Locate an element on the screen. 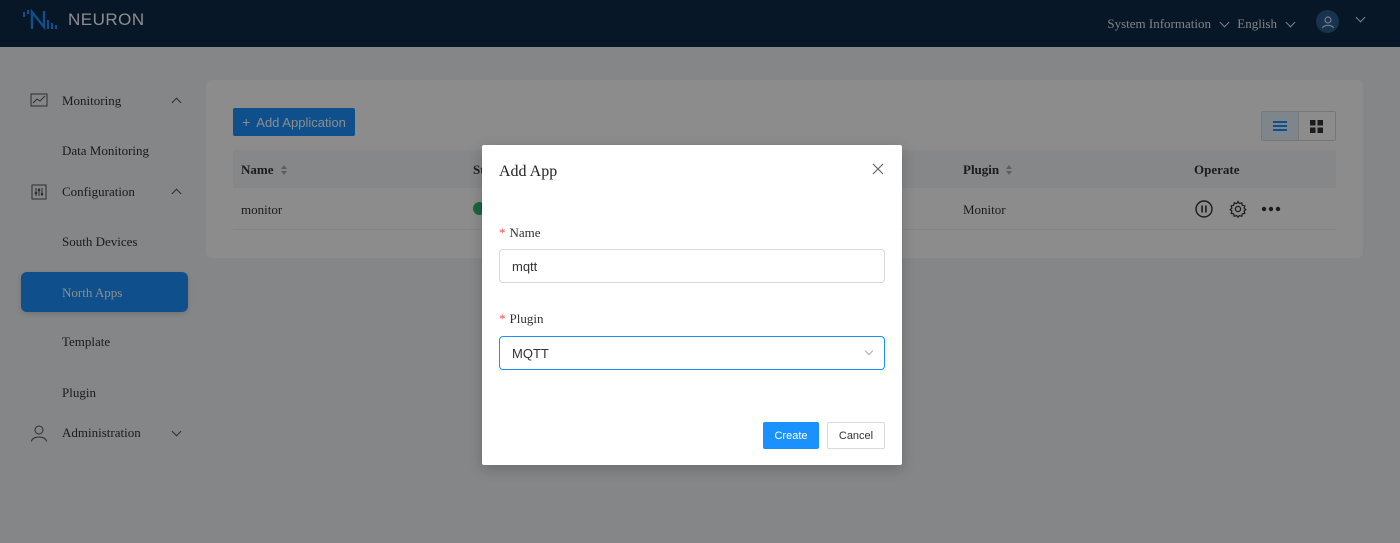 This screenshot has width=1400, height=543. cancel-button: Cancel is located at coordinates (856, 435).